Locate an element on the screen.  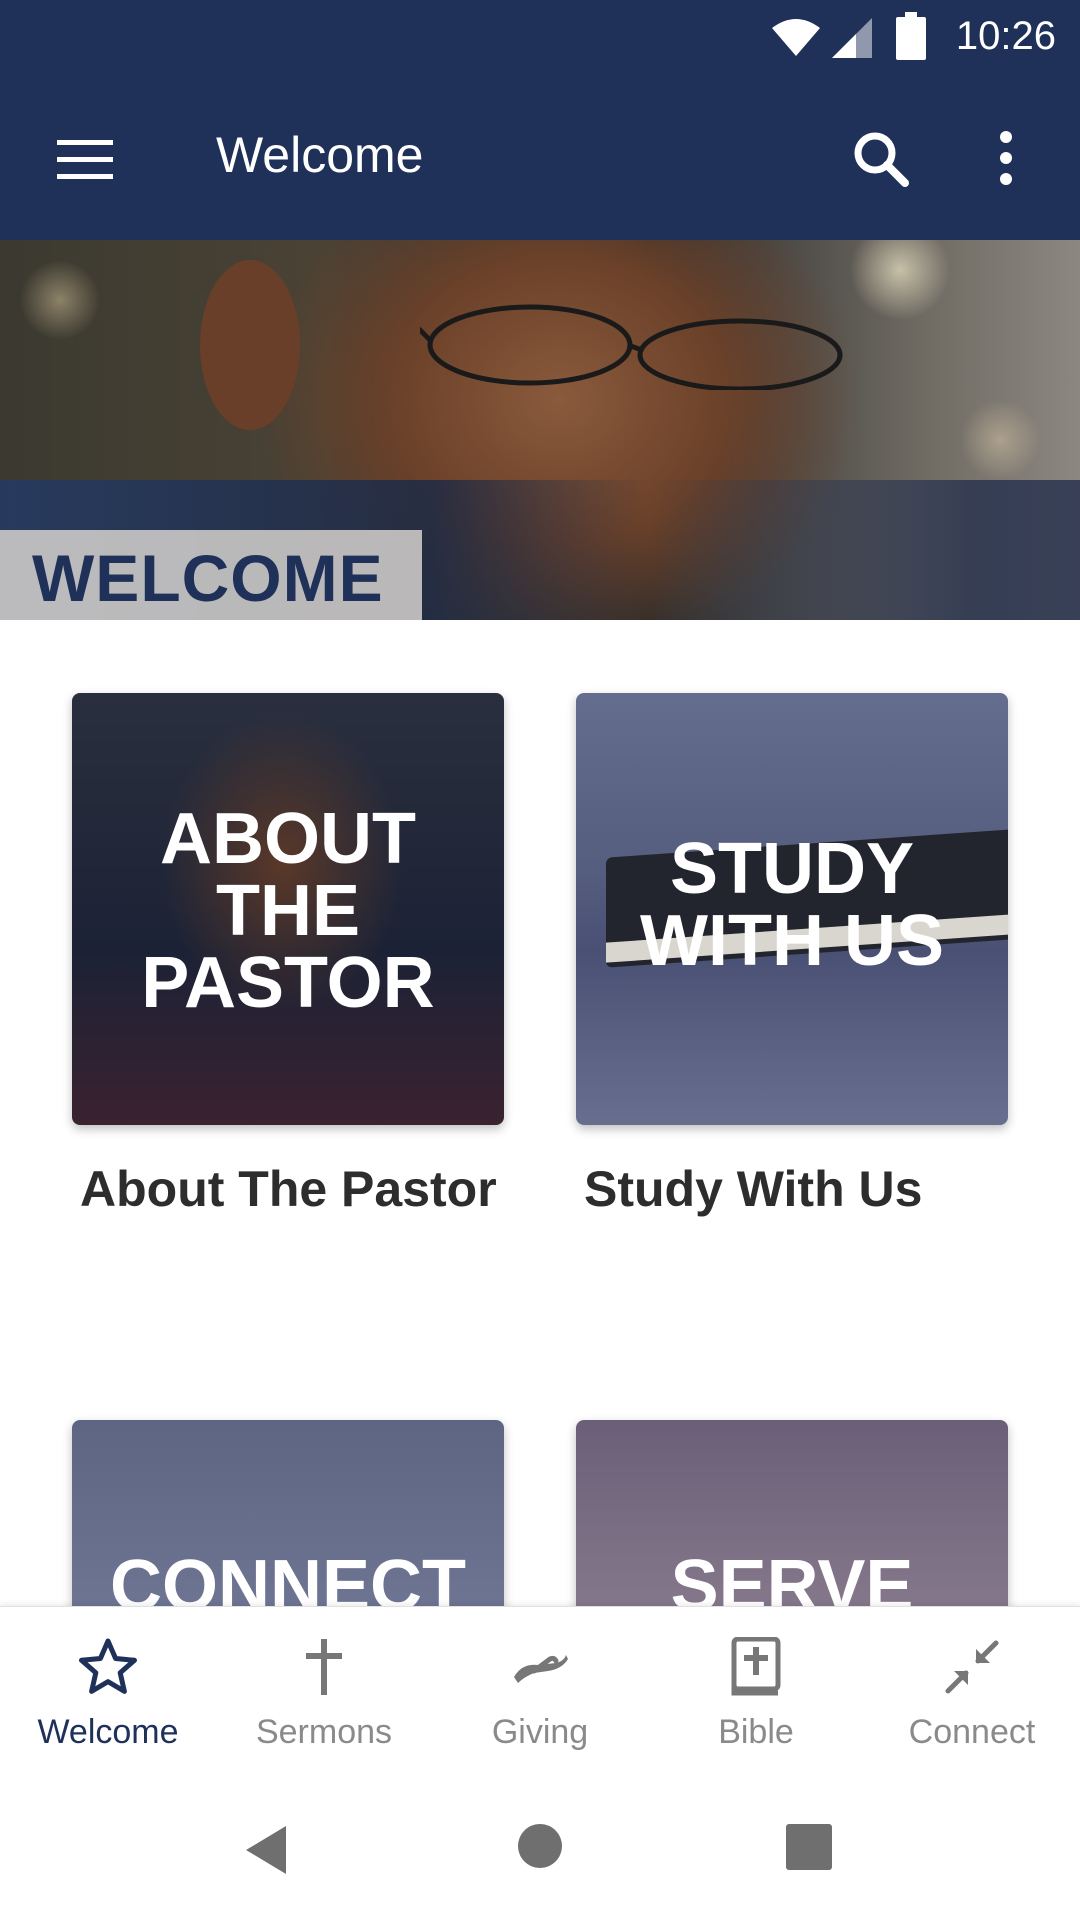
tile-overlay-line: STUDY is located at coordinates (792, 869).